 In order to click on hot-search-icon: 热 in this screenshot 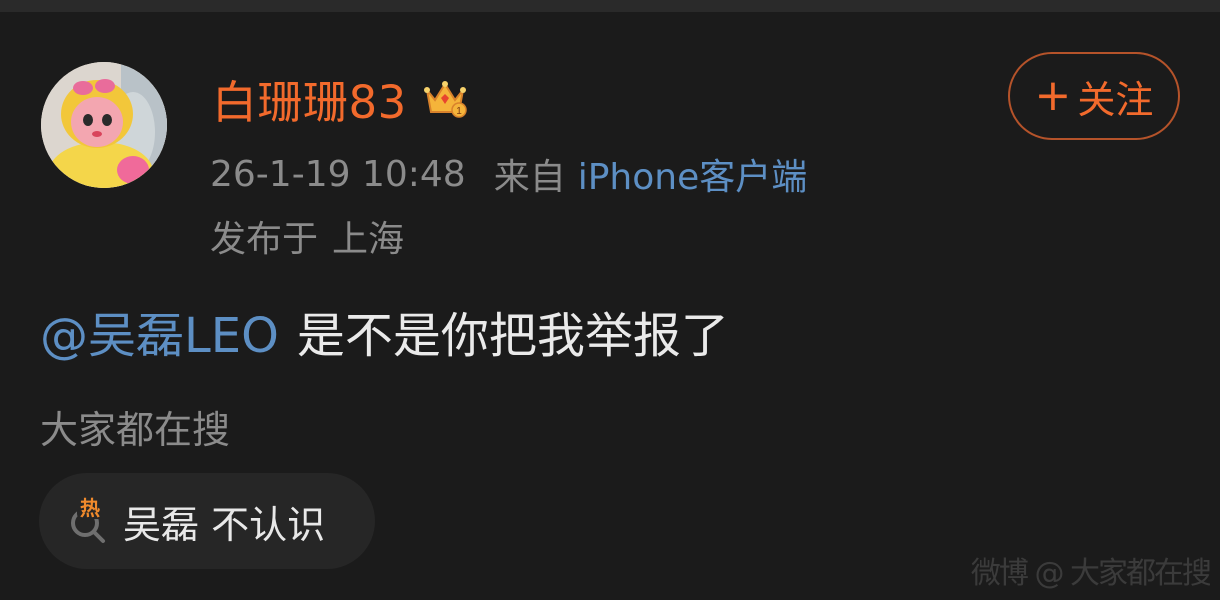, I will do `click(88, 519)`.